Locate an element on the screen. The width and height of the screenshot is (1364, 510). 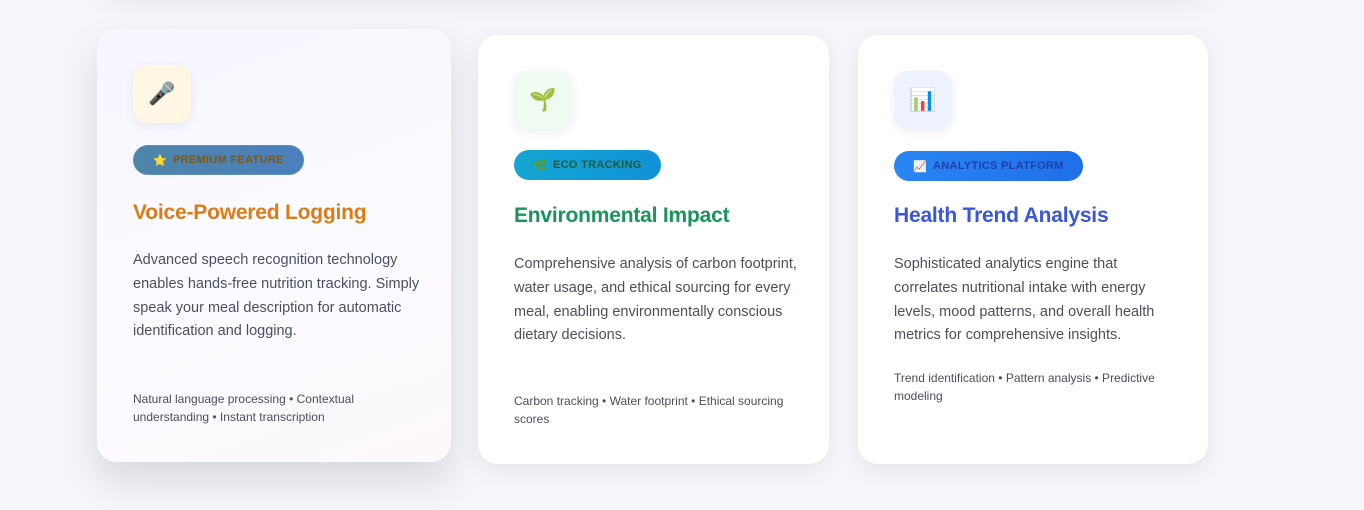
premium-feature-badge: ⭐ PREMIUM FEATURE is located at coordinates (218, 160).